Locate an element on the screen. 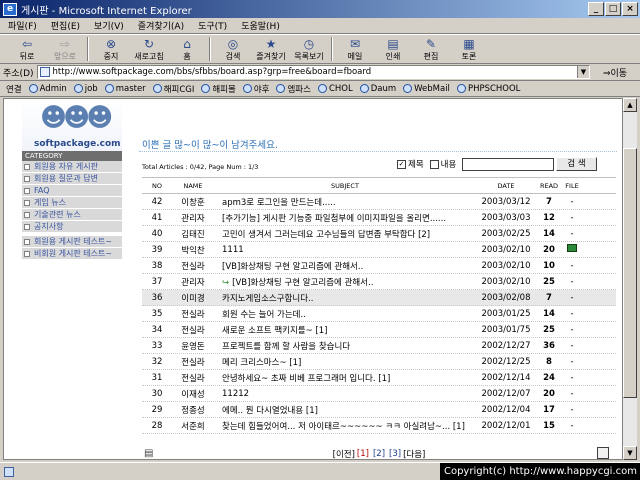  favorites-button: ★ 즐겨찾기 is located at coordinates (271, 49).